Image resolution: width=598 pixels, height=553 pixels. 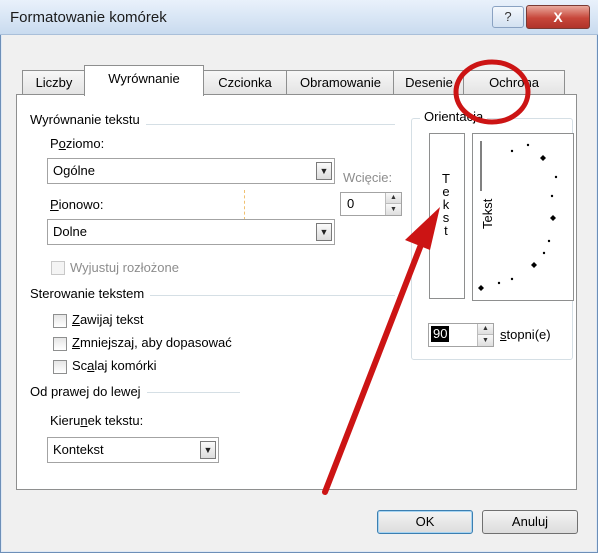 I want to click on highlight-circle, so click(x=492, y=92).